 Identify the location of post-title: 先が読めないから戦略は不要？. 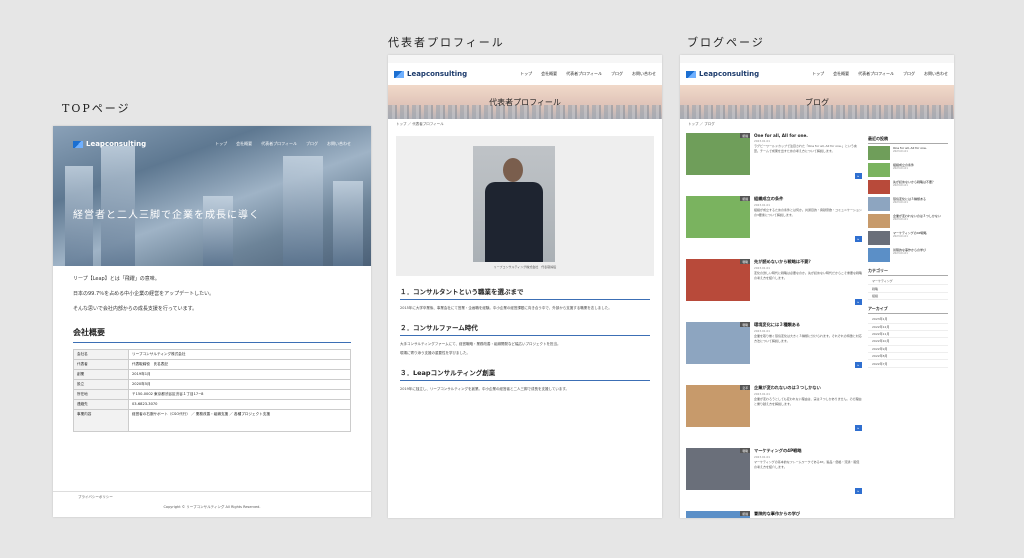
(808, 262).